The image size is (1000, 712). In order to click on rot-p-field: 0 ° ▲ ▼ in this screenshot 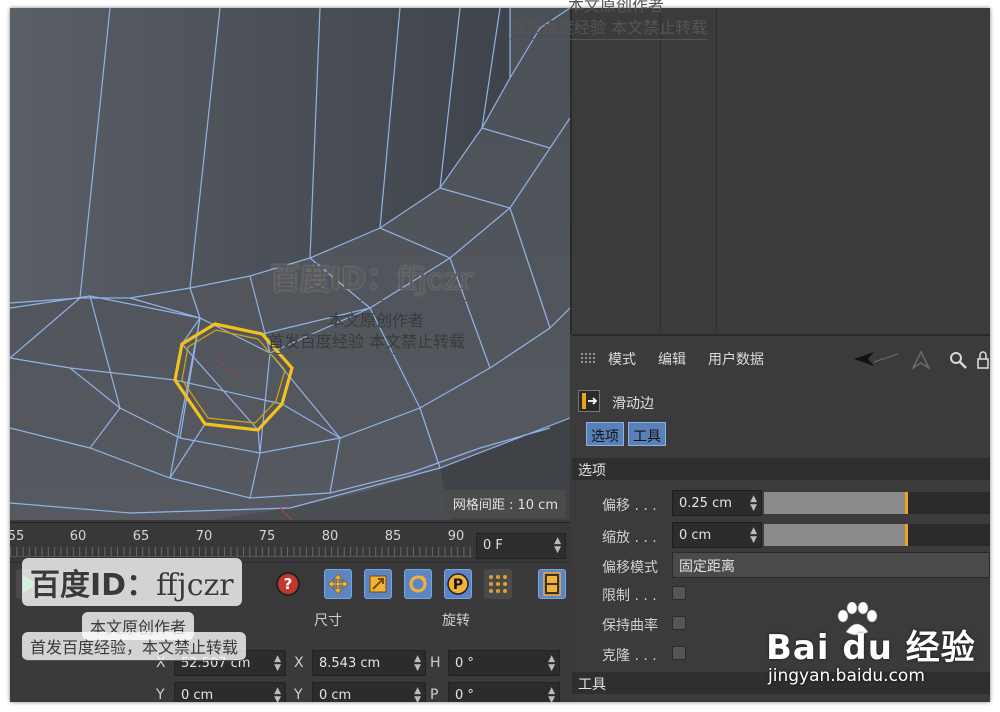, I will do `click(504, 692)`.